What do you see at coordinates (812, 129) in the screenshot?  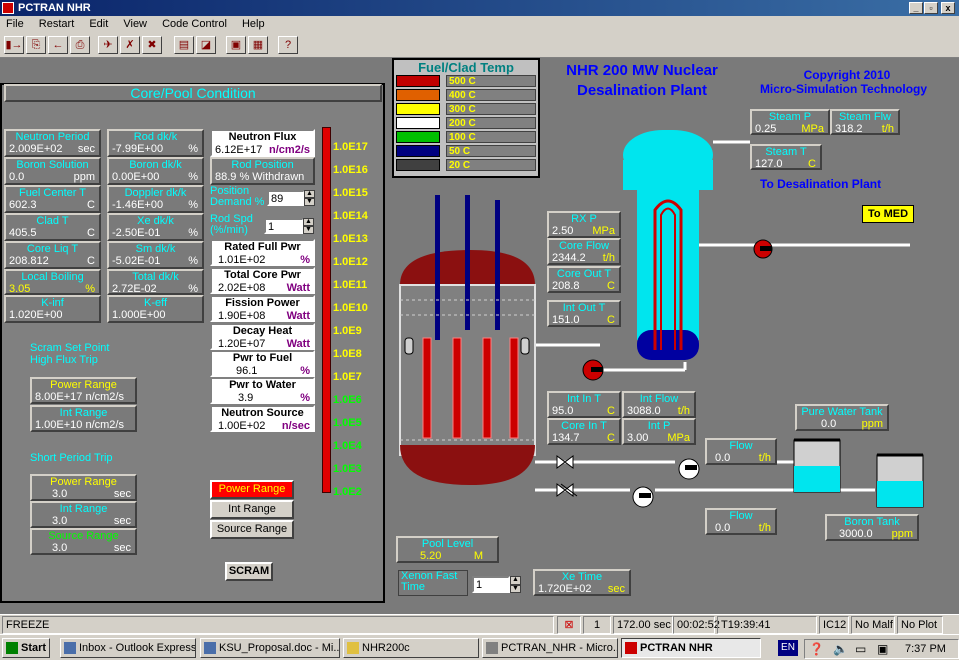 I see `cell-unit: MPa` at bounding box center [812, 129].